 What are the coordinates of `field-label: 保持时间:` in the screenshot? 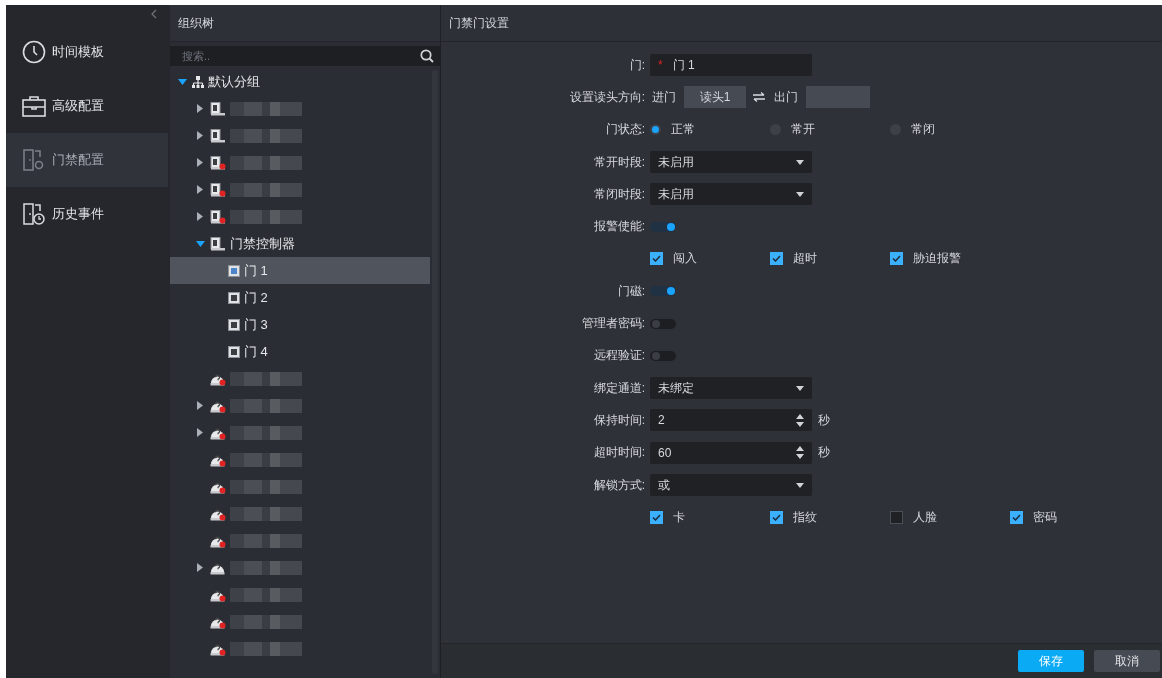 It's located at (619, 420).